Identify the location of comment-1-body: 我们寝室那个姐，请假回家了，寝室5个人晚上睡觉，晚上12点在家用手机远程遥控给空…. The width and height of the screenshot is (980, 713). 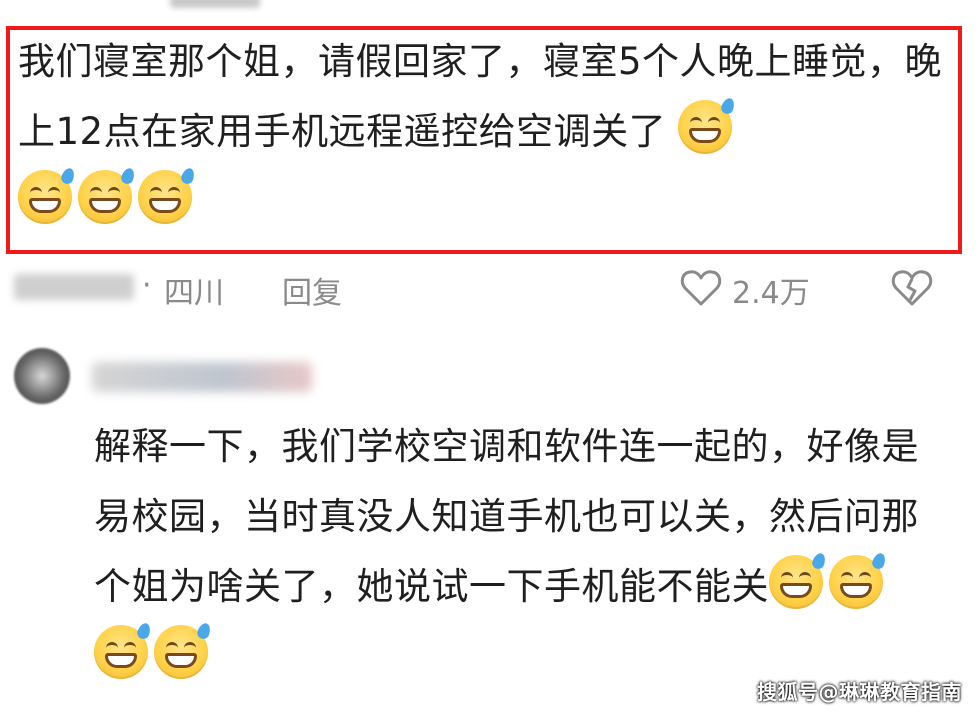
(480, 96).